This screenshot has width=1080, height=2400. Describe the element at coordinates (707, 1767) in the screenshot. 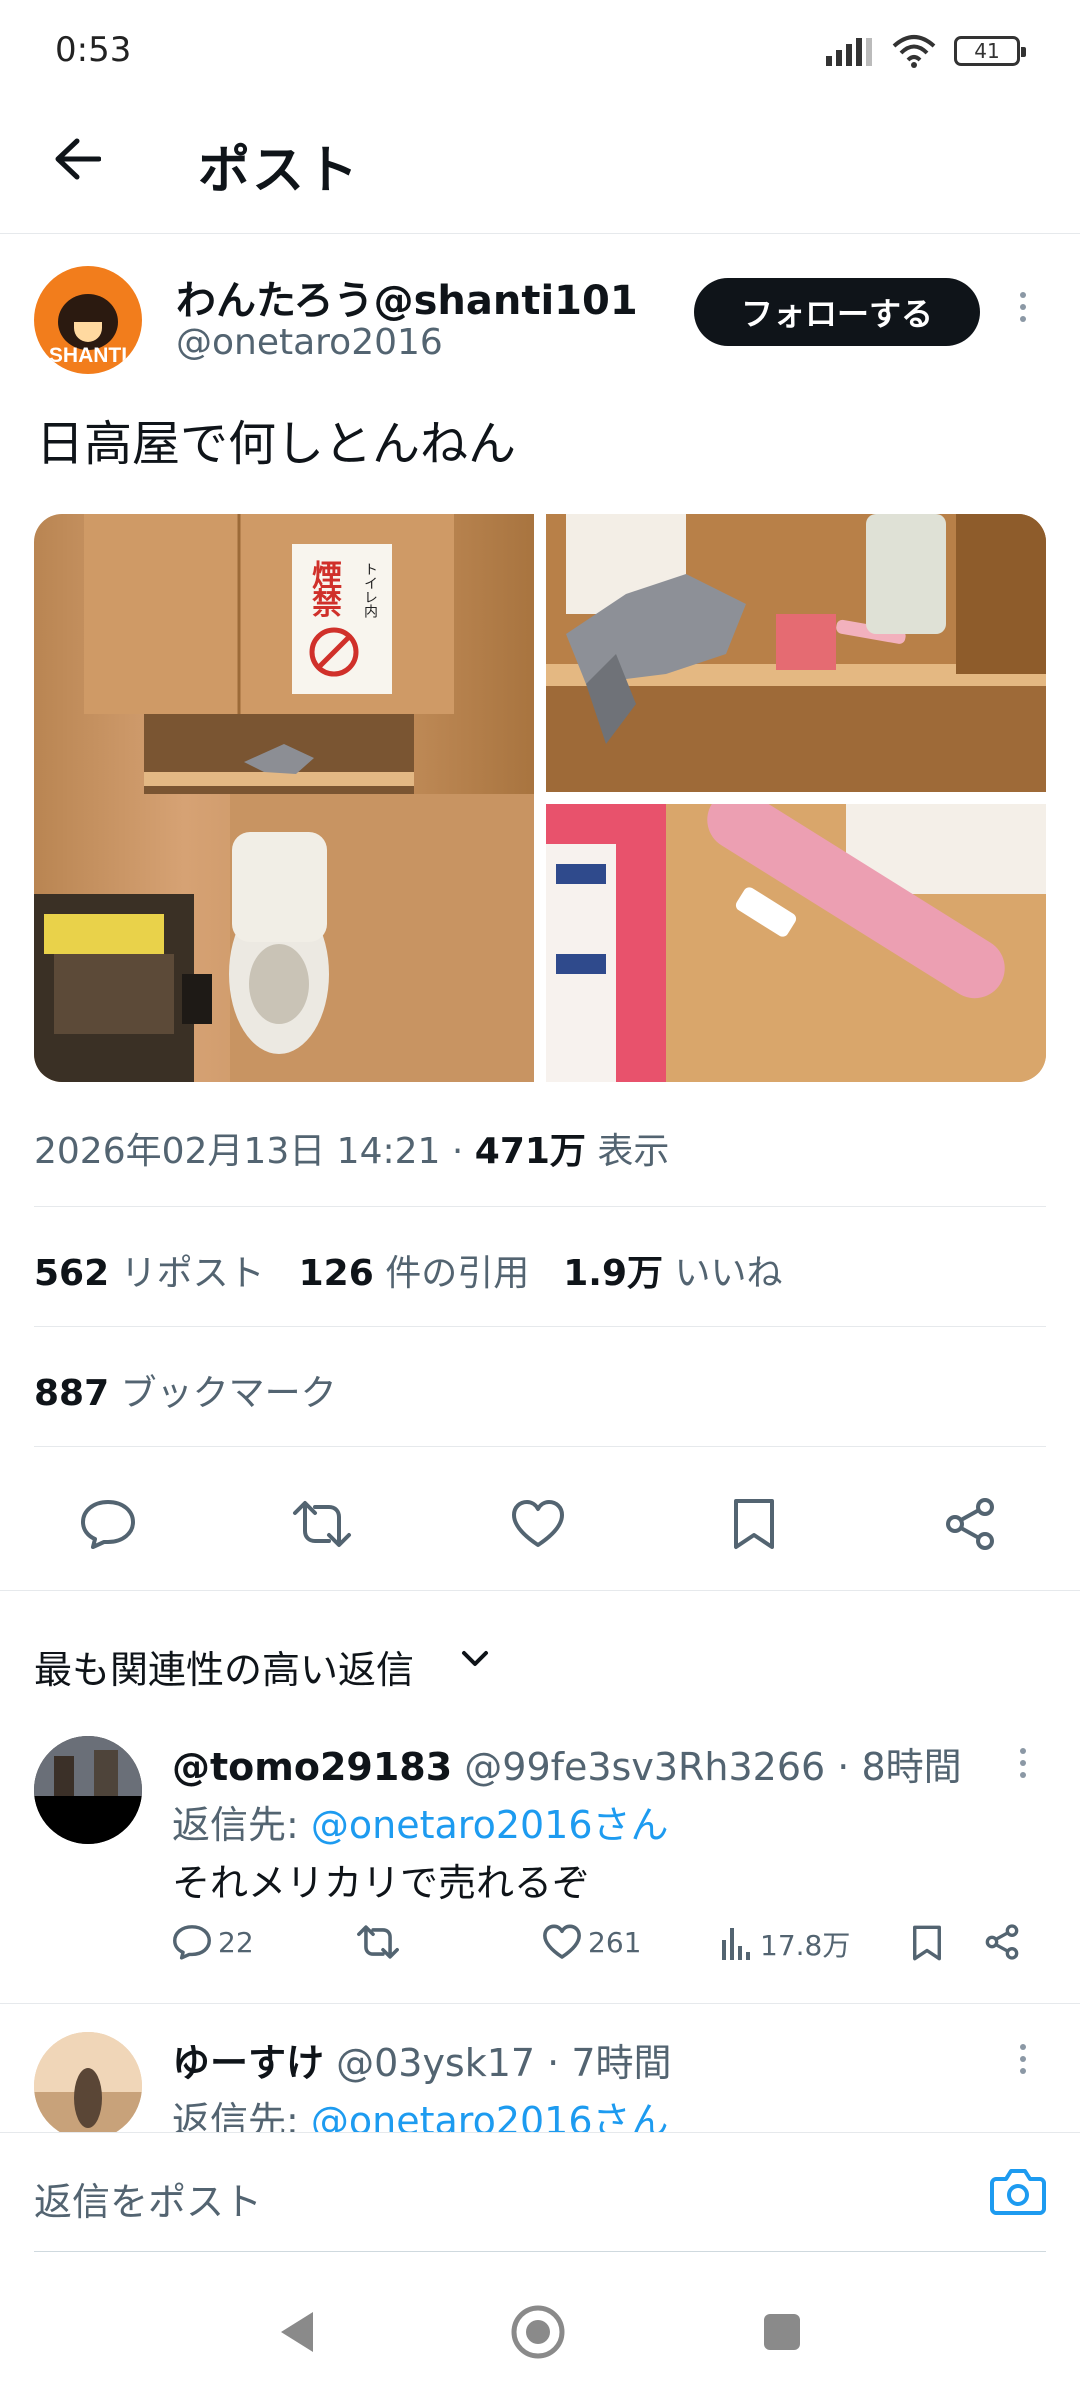

I see `reply-meta: @99fe3sv3Rh3266 · 8時間` at that location.